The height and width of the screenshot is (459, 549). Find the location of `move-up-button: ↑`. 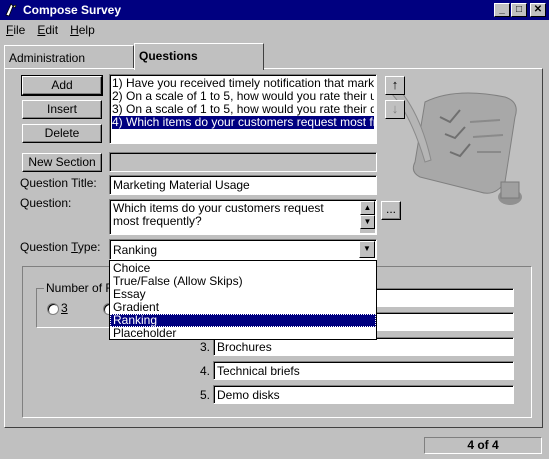

move-up-button: ↑ is located at coordinates (395, 85).